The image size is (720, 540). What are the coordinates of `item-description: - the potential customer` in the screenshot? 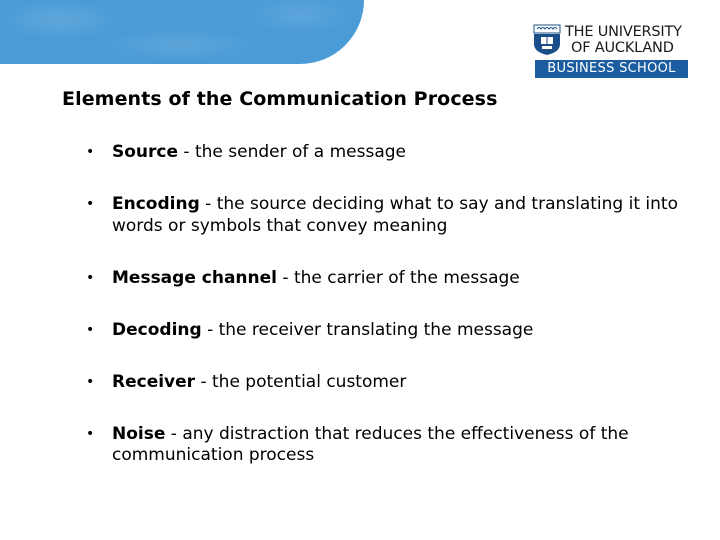 It's located at (301, 381).